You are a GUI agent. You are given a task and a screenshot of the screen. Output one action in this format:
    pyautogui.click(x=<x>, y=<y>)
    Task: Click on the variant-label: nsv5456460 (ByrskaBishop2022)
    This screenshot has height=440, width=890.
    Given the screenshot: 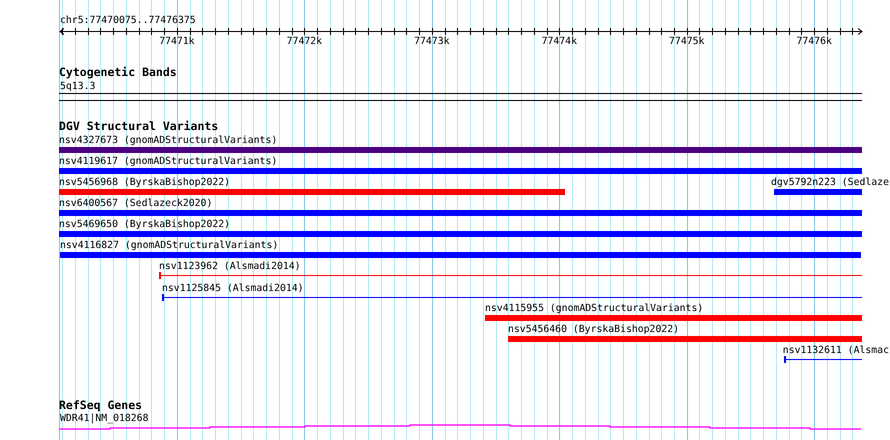 What is the action you would take?
    pyautogui.click(x=594, y=329)
    